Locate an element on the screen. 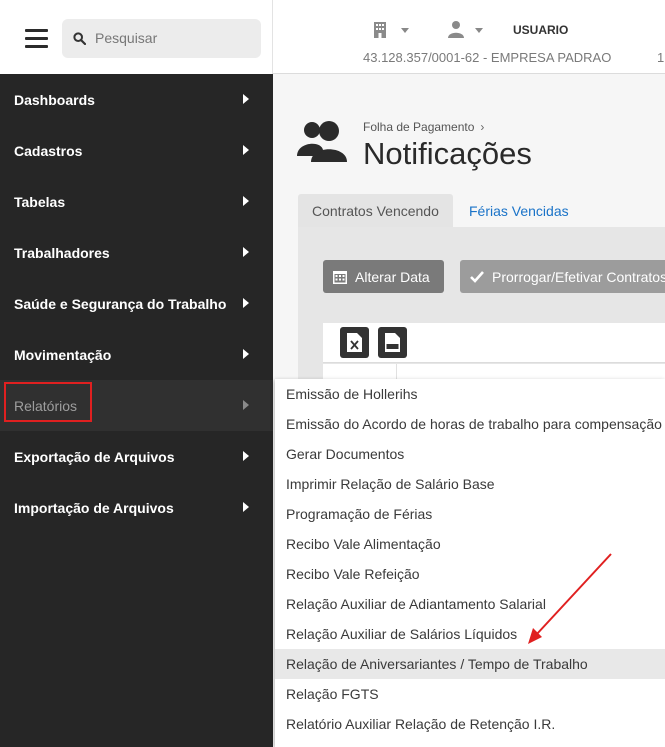  calendar-icon is located at coordinates (340, 277).